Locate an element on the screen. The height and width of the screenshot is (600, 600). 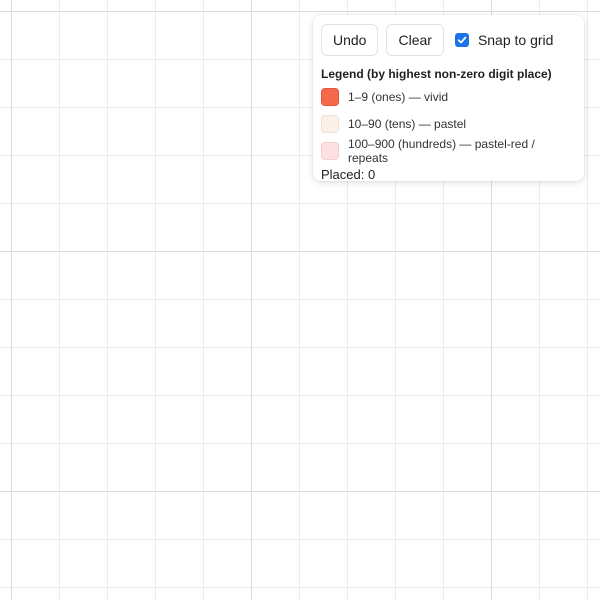
legend-label-ones: 1–9 (ones) — vivid is located at coordinates (398, 97).